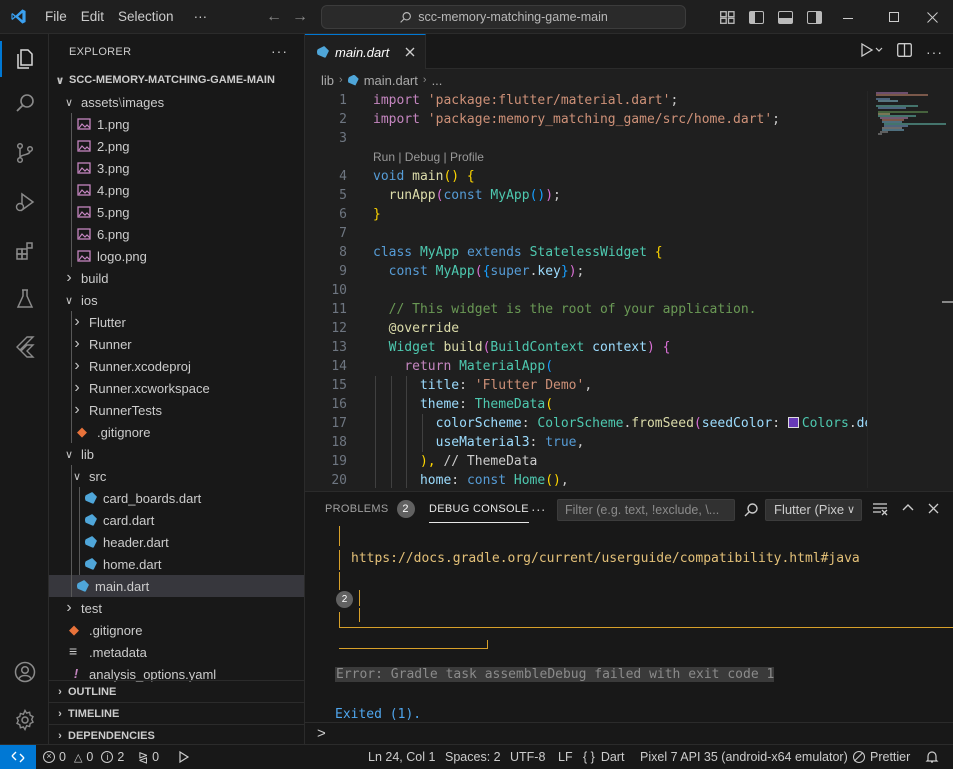 This screenshot has width=953, height=769. Describe the element at coordinates (176, 366) in the screenshot. I see `tree-item: › Runner.xcodeproj` at that location.